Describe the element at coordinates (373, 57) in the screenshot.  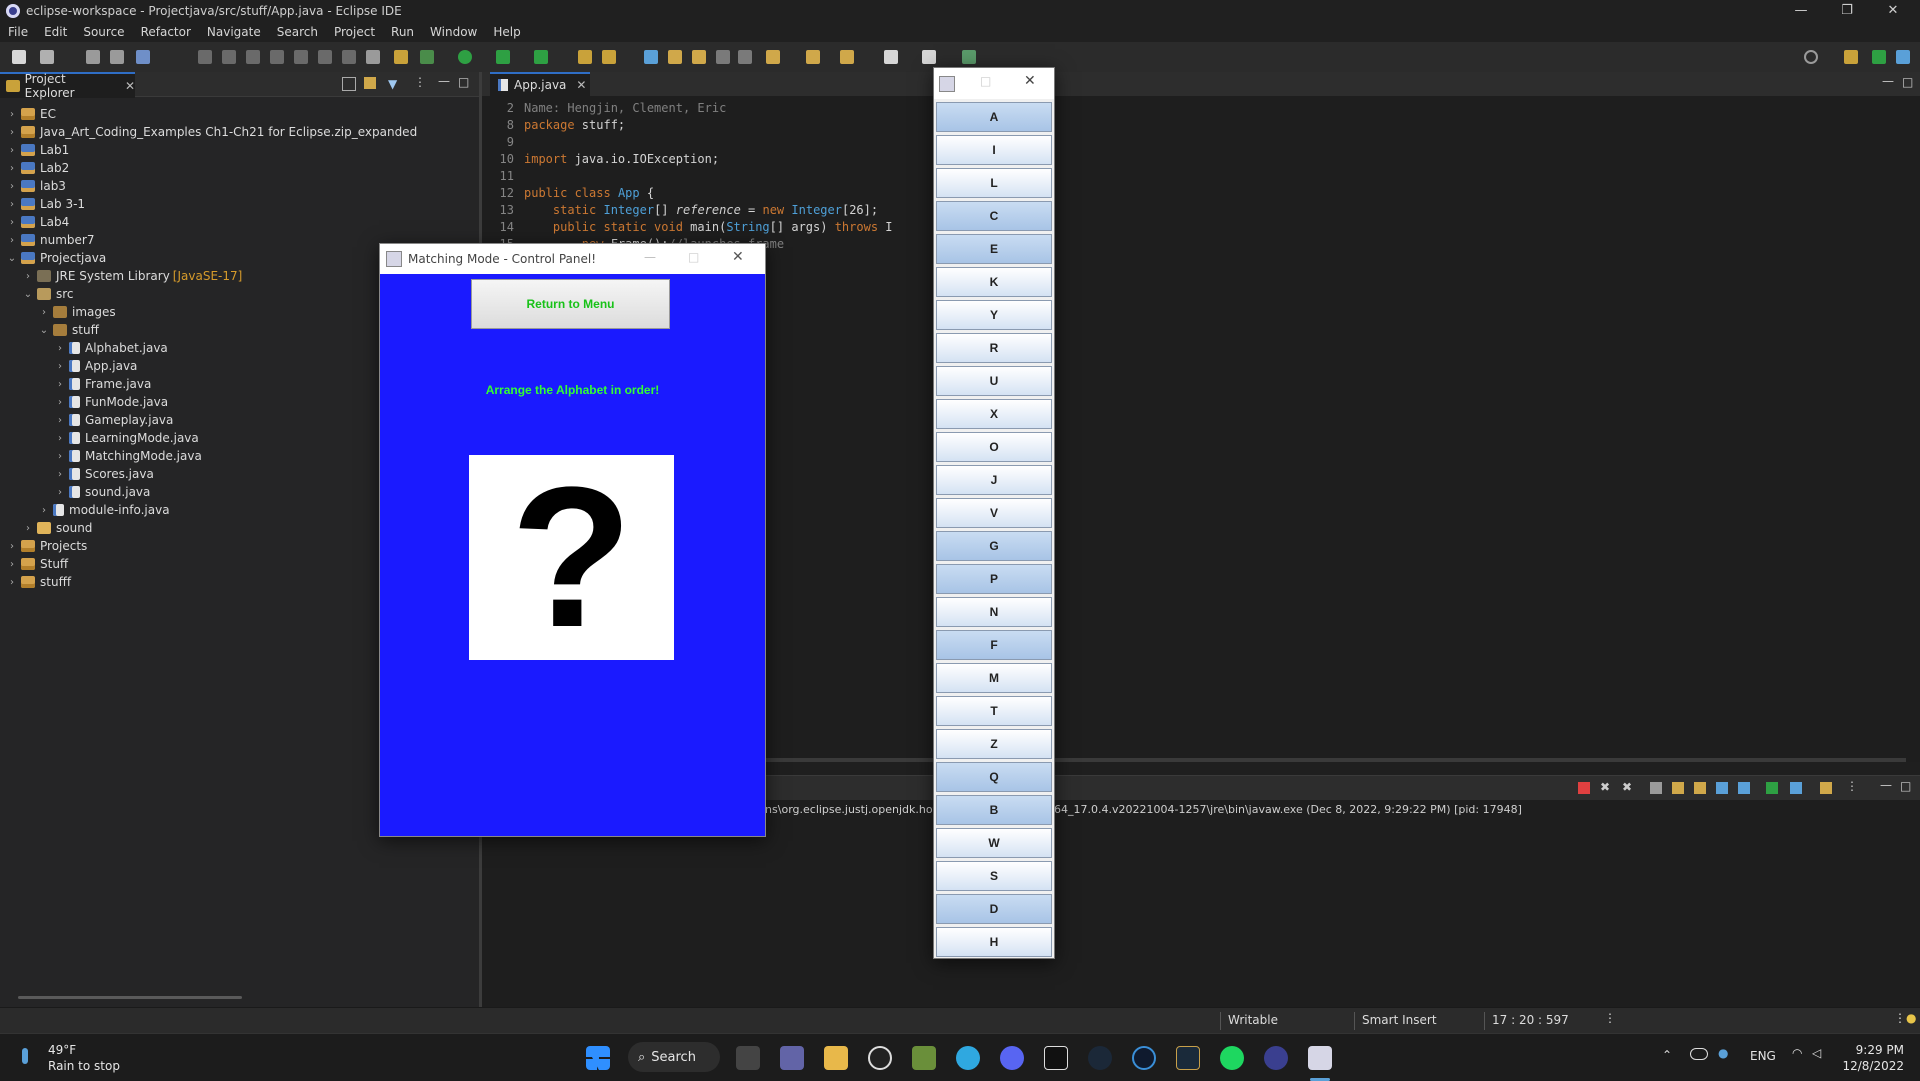
I see `skip-breakpoints-icon` at that location.